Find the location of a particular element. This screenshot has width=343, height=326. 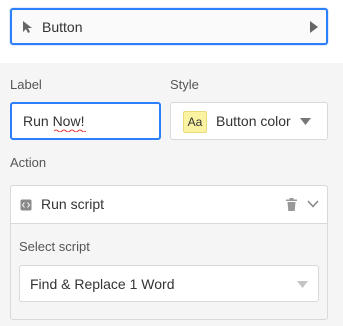

style-value: Button color is located at coordinates (253, 121).